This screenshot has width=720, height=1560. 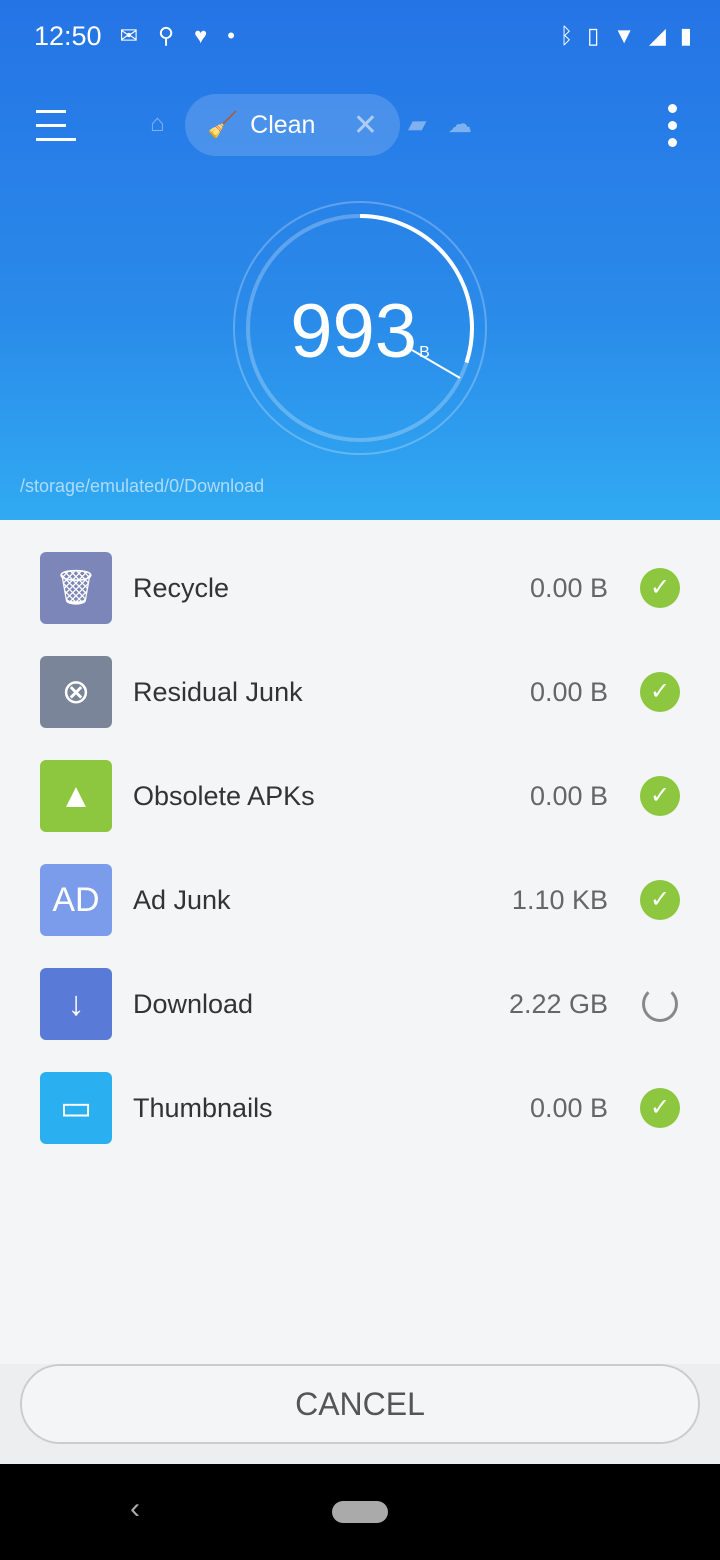 What do you see at coordinates (365, 125) in the screenshot?
I see `close-icon: ✕` at bounding box center [365, 125].